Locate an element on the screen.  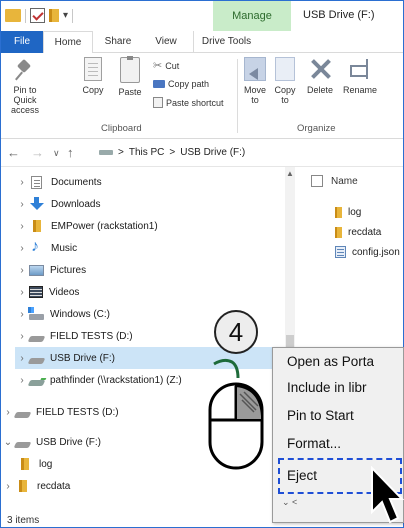
file-item-log: log is located at coordinates (348, 212).